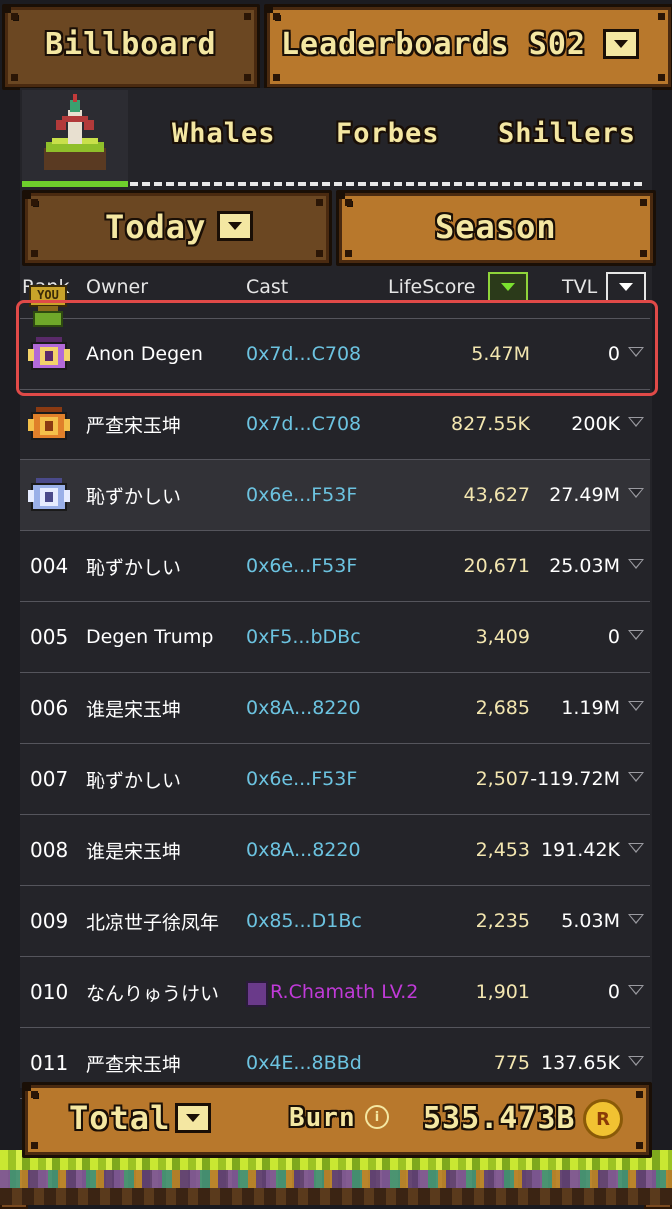 This screenshot has width=672, height=1209. I want to click on owner-cell: なんりゅうけい, so click(153, 993).